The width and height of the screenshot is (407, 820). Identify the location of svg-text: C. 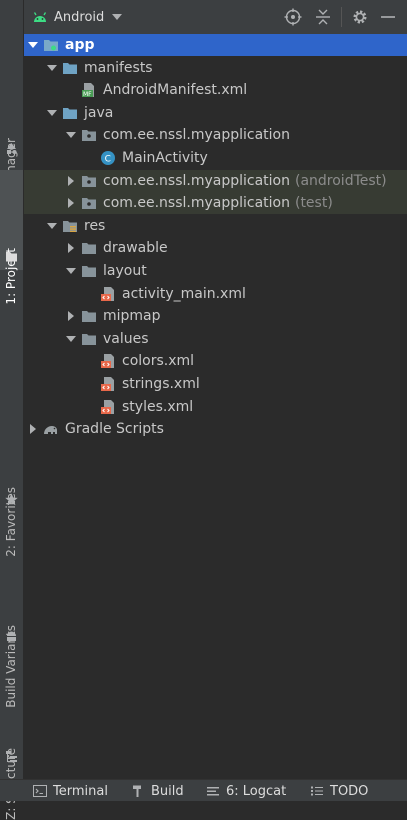
(108, 160).